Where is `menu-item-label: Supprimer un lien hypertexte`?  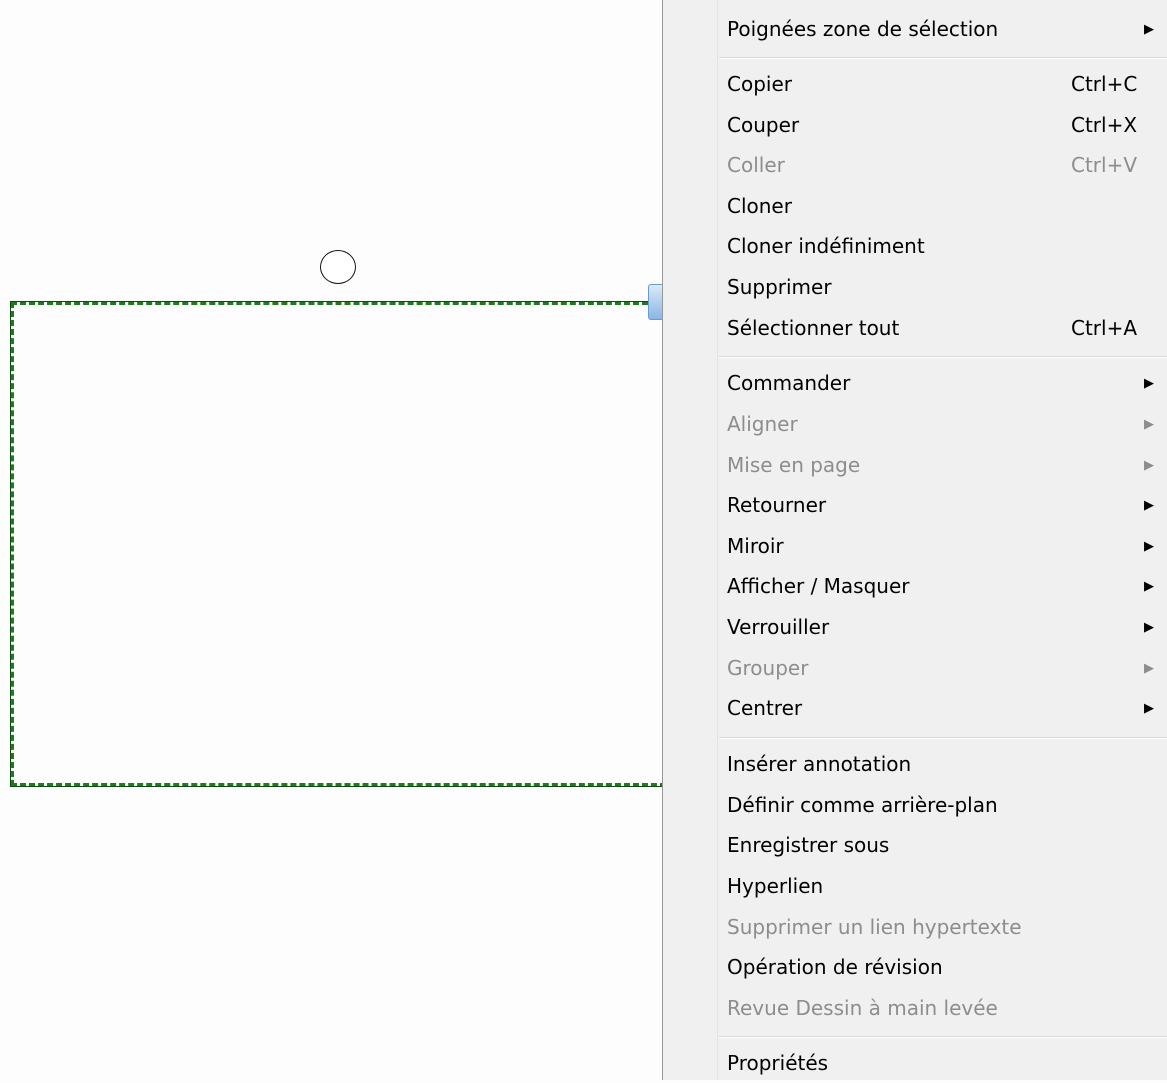 menu-item-label: Supprimer un lien hypertexte is located at coordinates (874, 927).